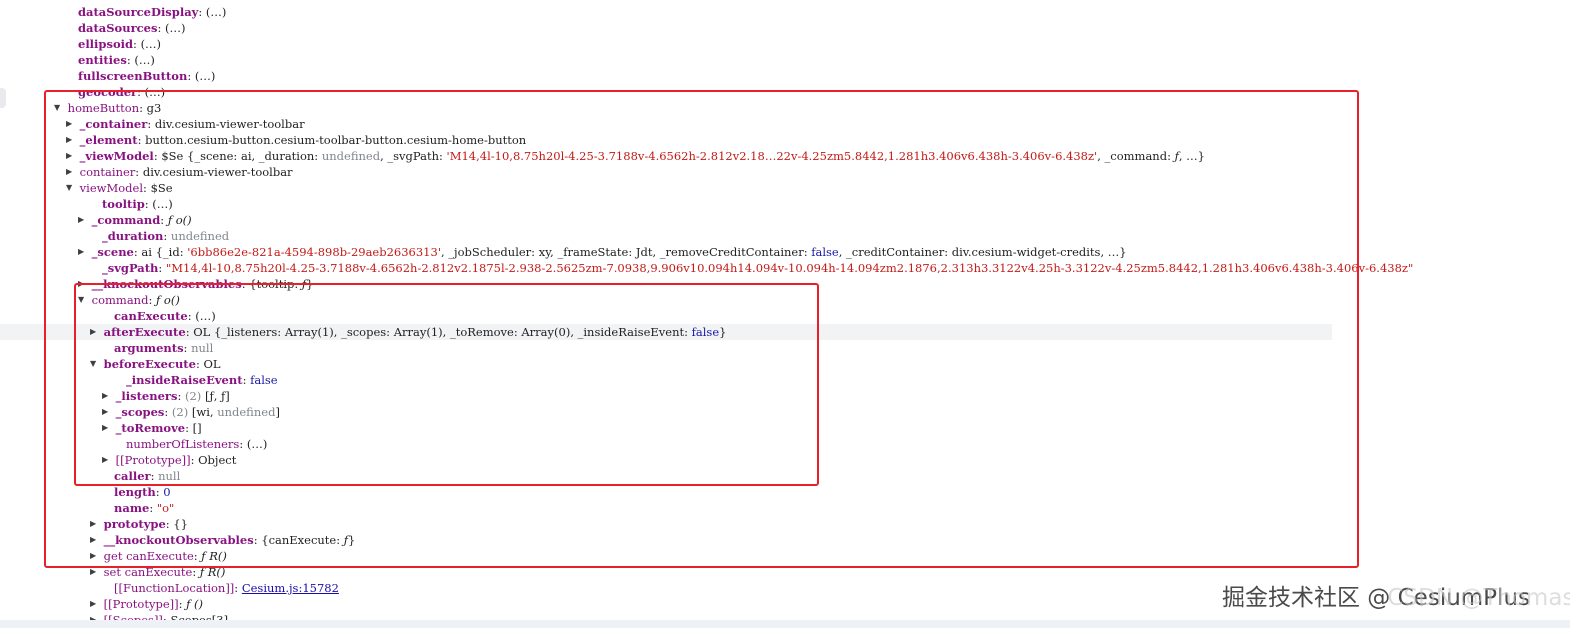 Image resolution: width=1570 pixels, height=628 pixels. I want to click on tree-row: ▶ _scopes: (2) [wi, undefined], so click(785, 412).